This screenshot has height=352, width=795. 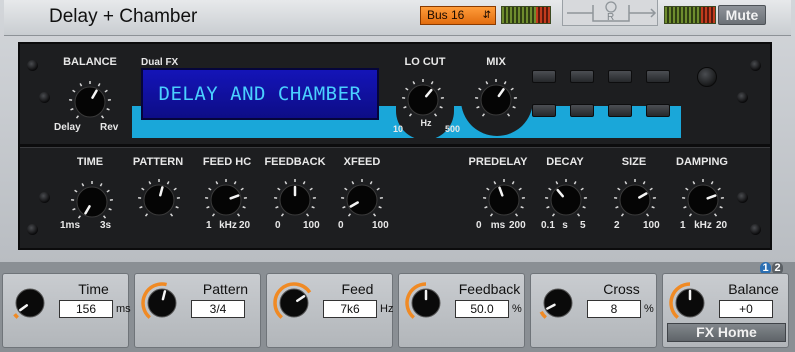 I want to click on balance-max-label: Rev, so click(x=109, y=127).